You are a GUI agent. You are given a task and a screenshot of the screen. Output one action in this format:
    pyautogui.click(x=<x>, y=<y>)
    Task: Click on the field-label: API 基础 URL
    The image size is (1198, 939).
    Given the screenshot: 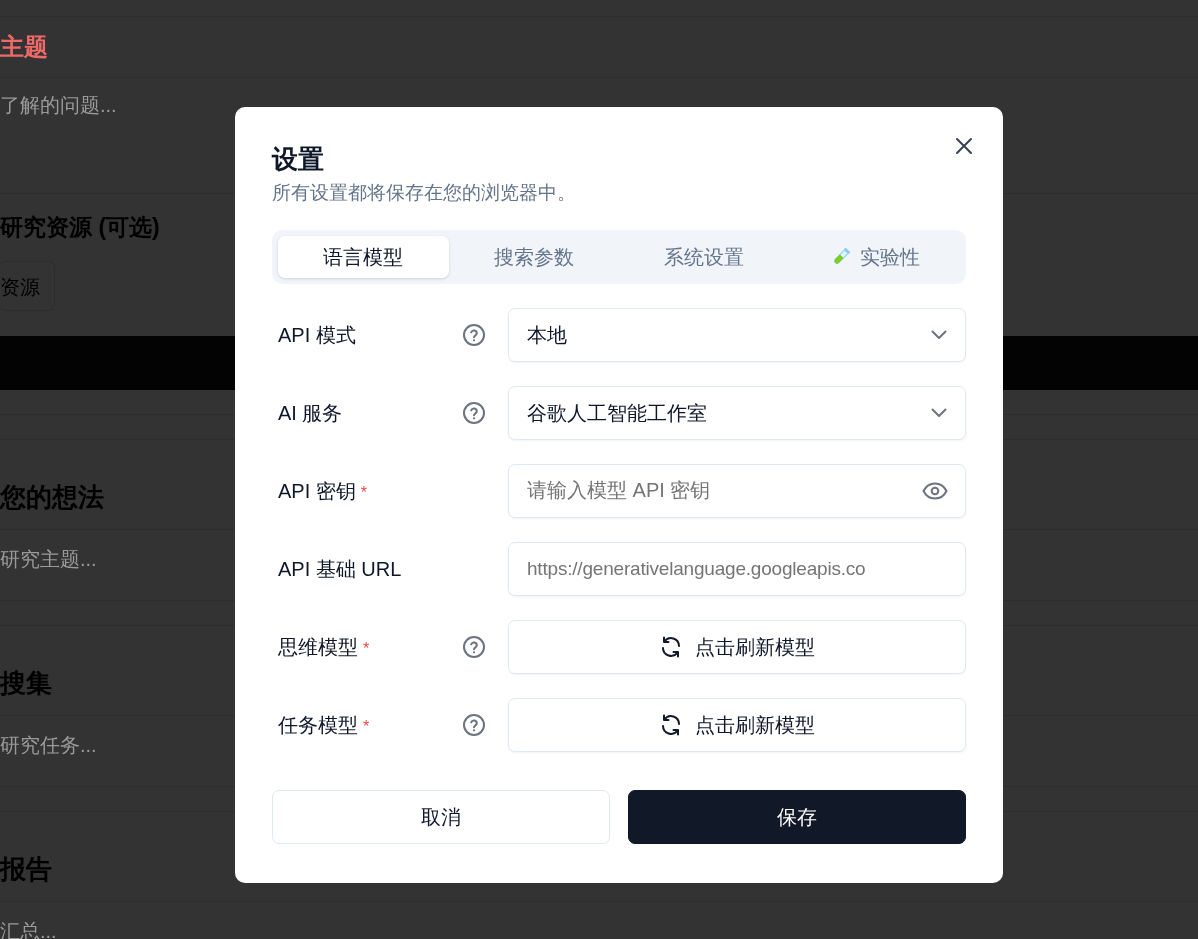 What is the action you would take?
    pyautogui.click(x=339, y=569)
    